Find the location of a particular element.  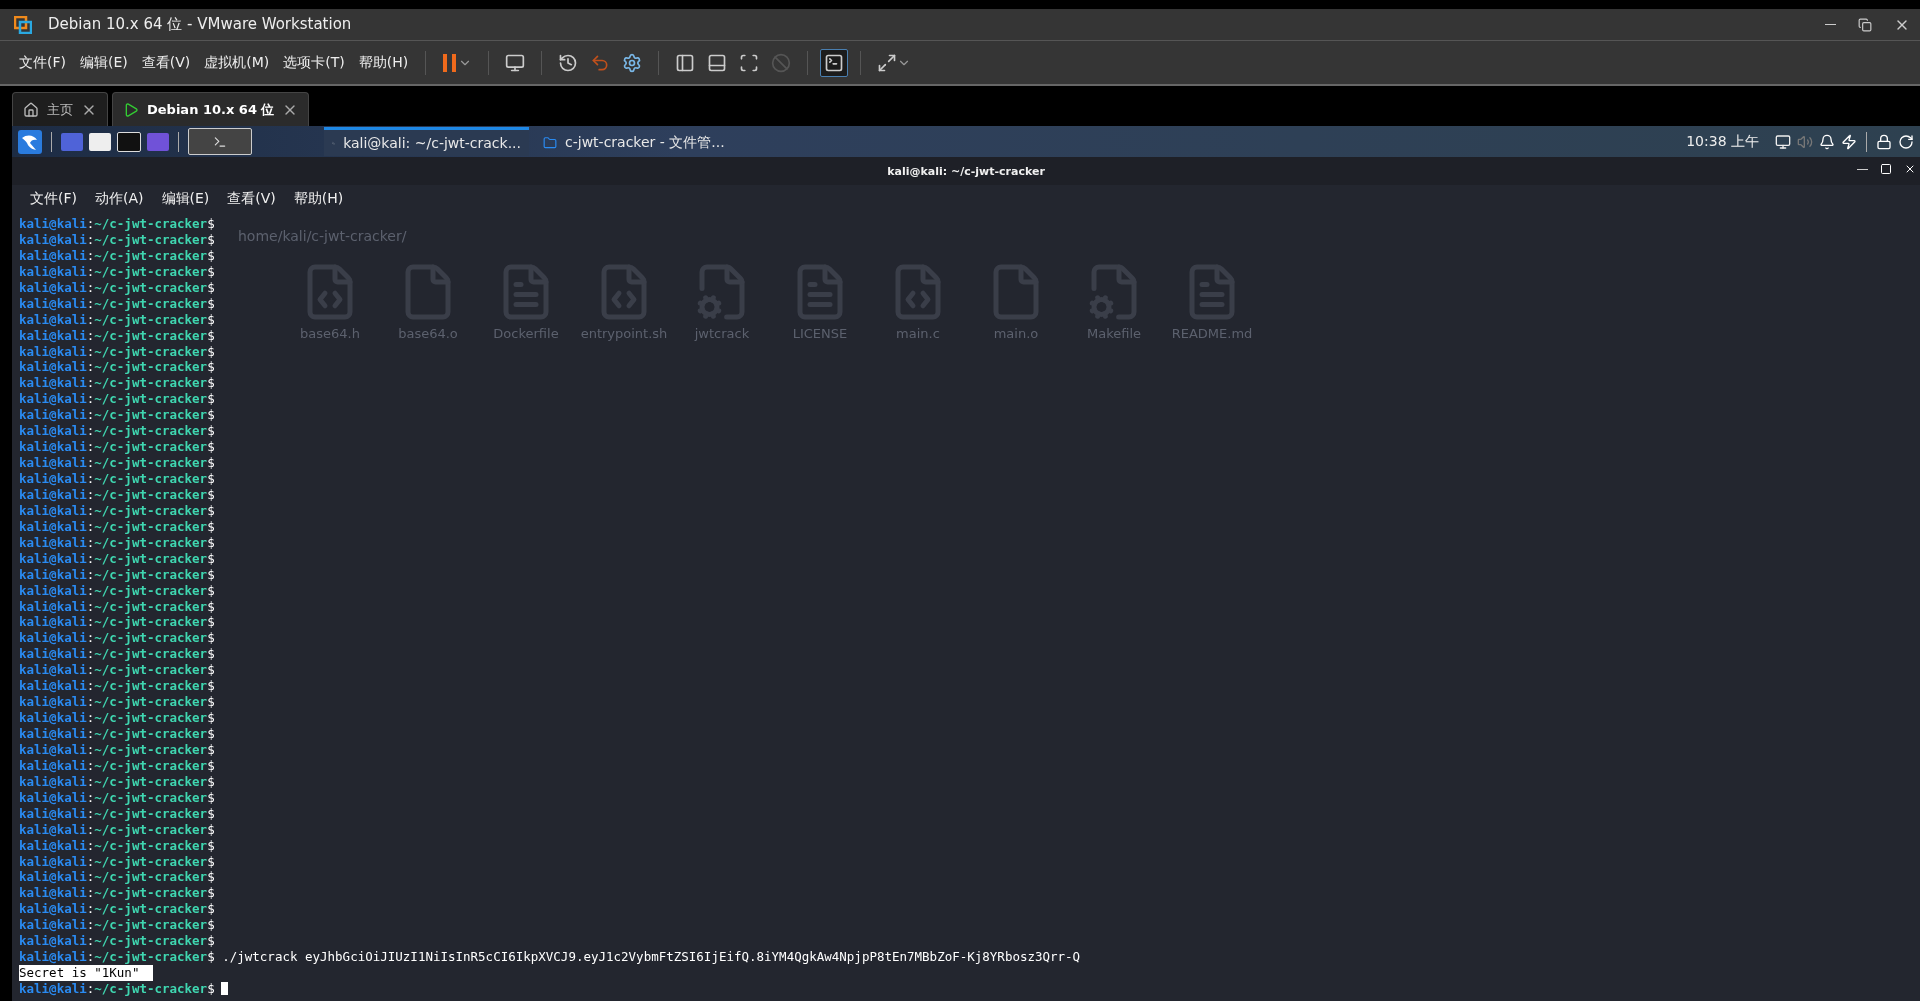

bell-icon is located at coordinates (1827, 141).